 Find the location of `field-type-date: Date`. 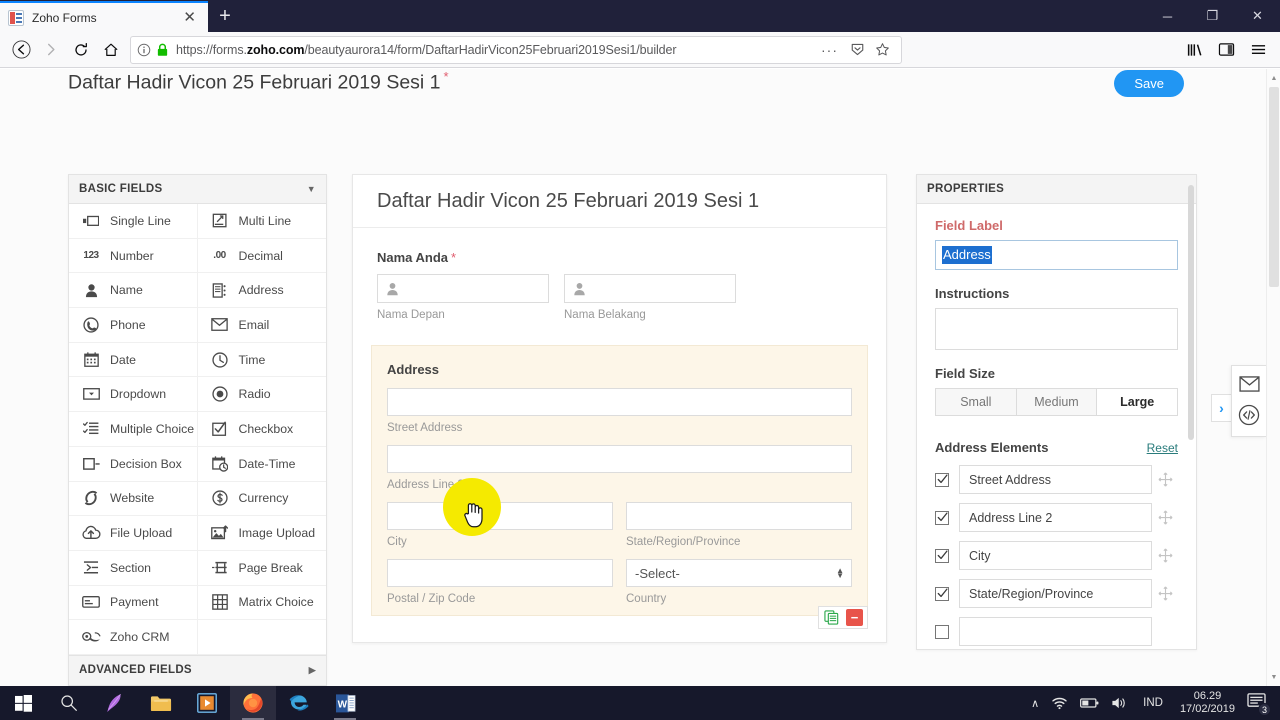

field-type-date: Date is located at coordinates (133, 360).